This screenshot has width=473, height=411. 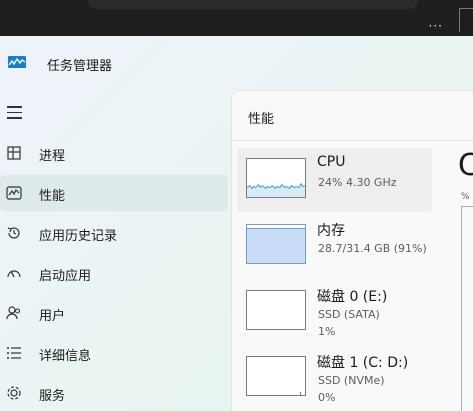 What do you see at coordinates (236, 18) in the screenshot?
I see `background-window-strip: ···` at bounding box center [236, 18].